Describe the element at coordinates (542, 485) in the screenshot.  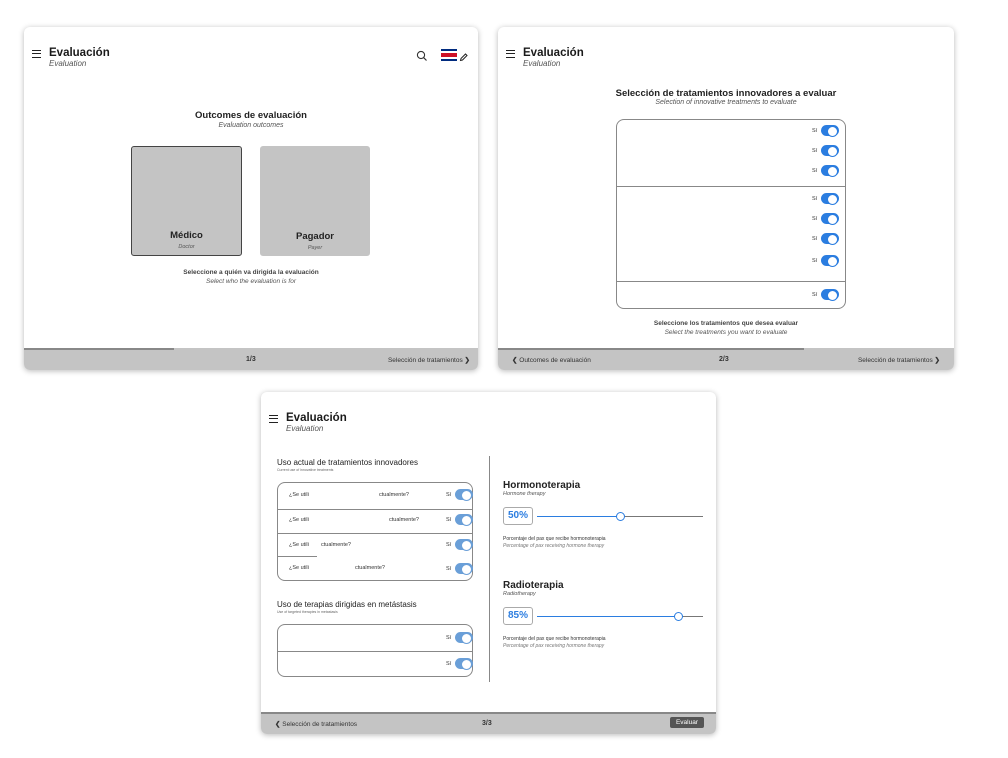
I see `therapy-title: Hormonoterapia` at that location.